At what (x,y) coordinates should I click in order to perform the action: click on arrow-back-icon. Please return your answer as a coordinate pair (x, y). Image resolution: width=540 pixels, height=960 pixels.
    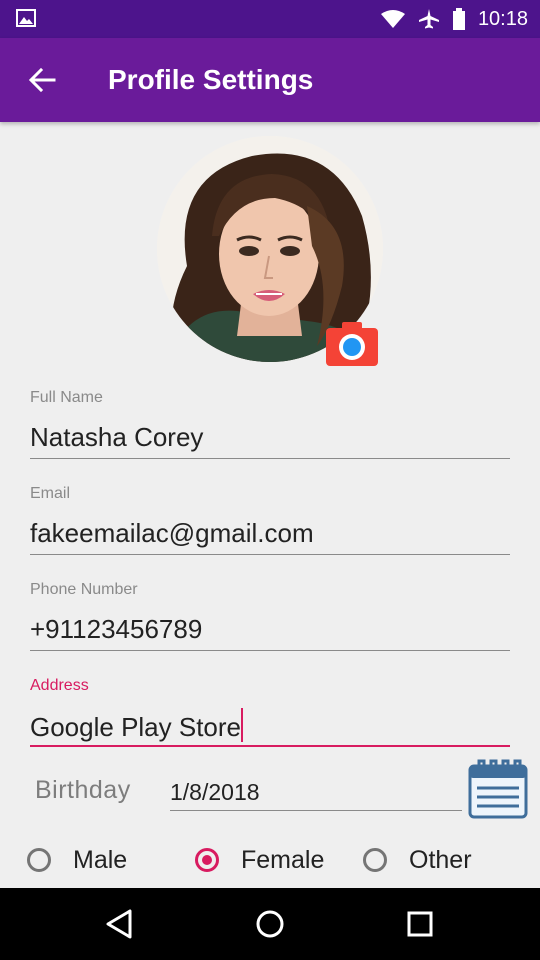
    Looking at the image, I should click on (42, 80).